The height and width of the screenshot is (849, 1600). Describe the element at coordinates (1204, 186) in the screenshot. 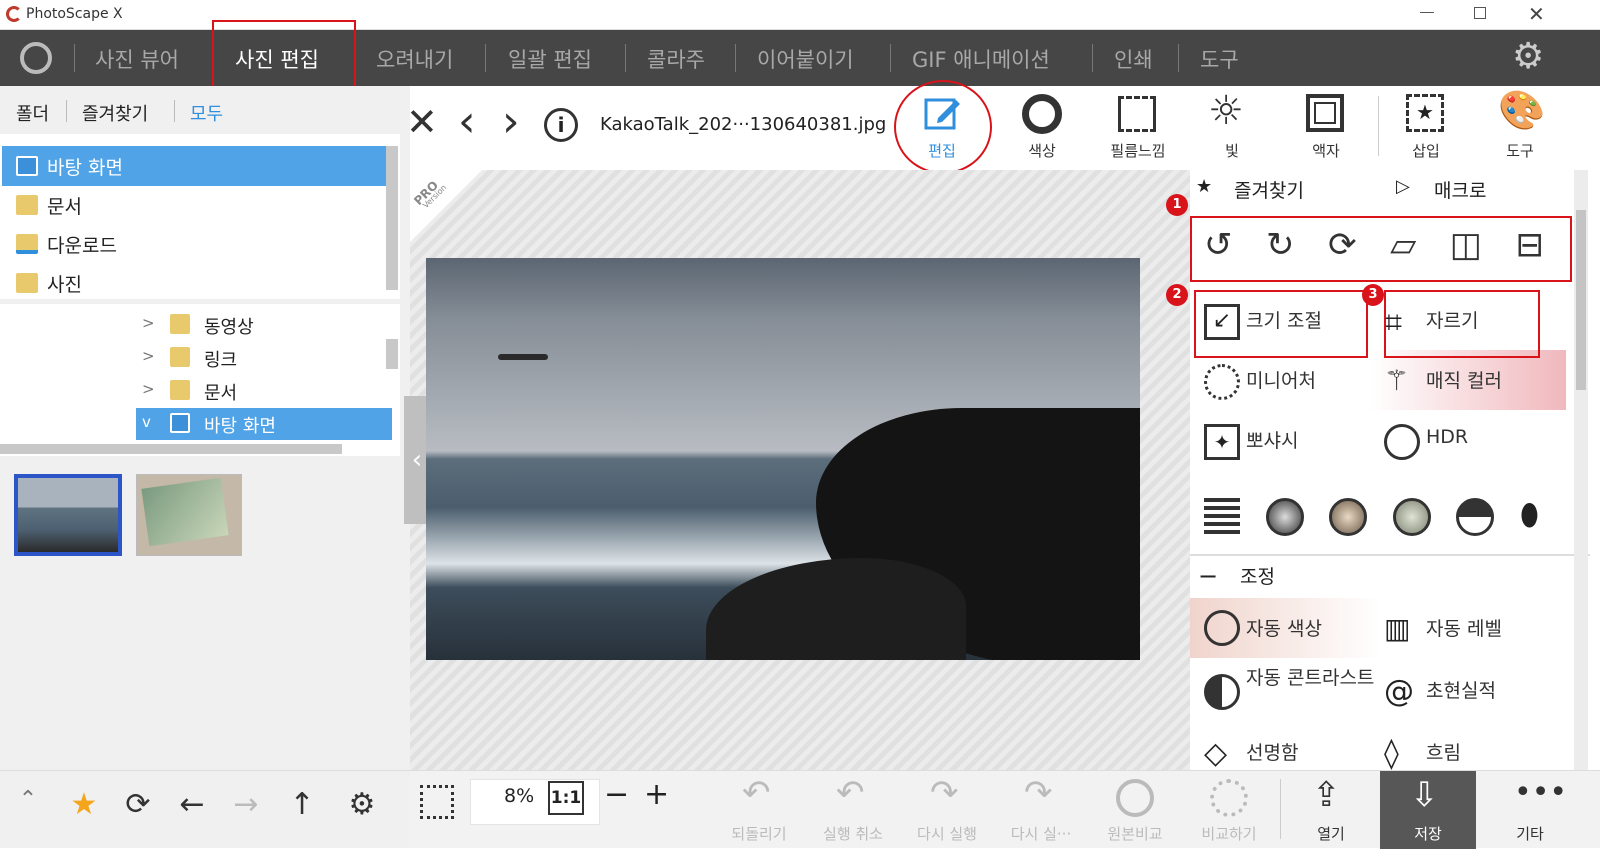

I see `favorites-star-icon: ★` at that location.